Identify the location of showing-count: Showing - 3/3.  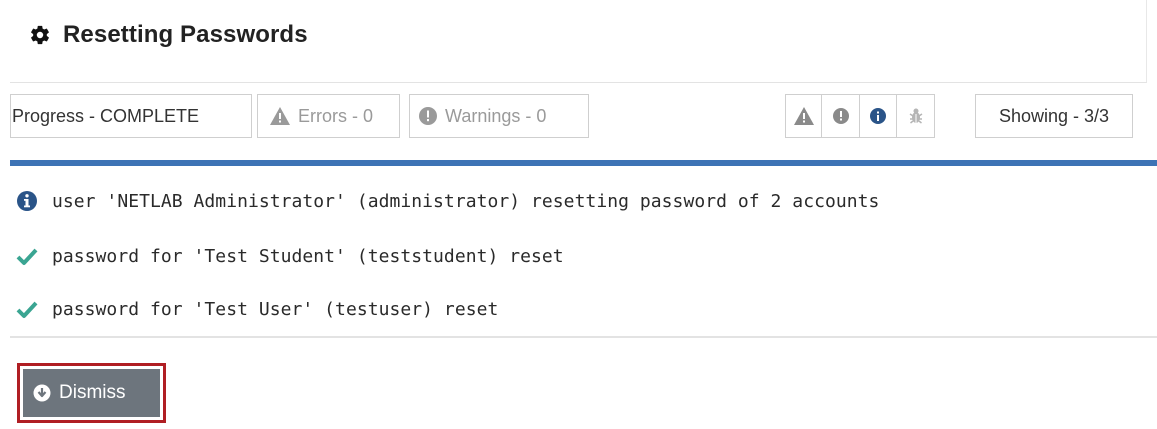
(1054, 116).